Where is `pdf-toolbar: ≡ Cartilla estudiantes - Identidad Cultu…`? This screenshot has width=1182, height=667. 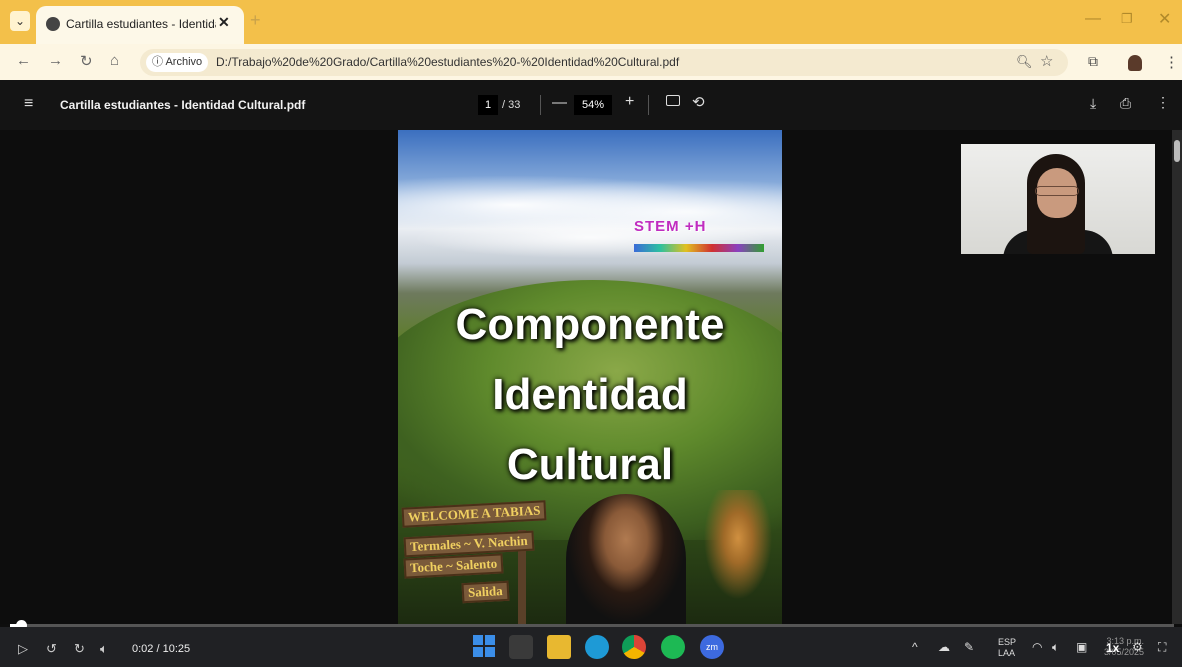
pdf-toolbar: ≡ Cartilla estudiantes - Identidad Cultu… is located at coordinates (591, 105).